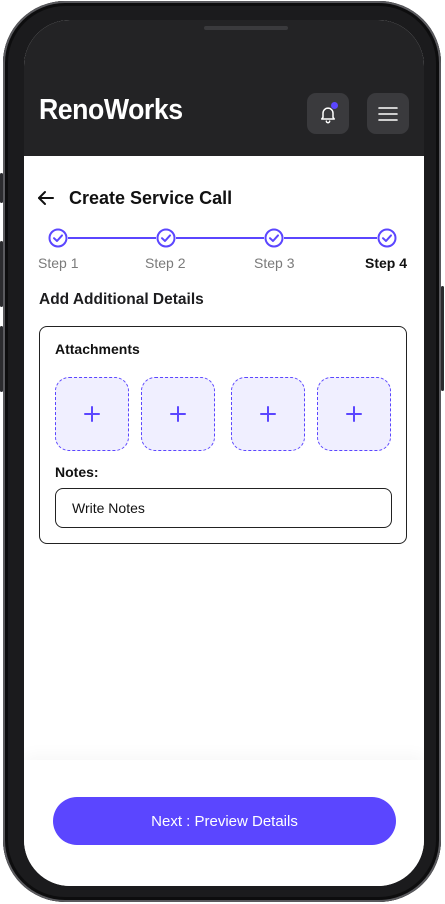 The image size is (445, 904). I want to click on app-header: RenoWorks, so click(224, 88).